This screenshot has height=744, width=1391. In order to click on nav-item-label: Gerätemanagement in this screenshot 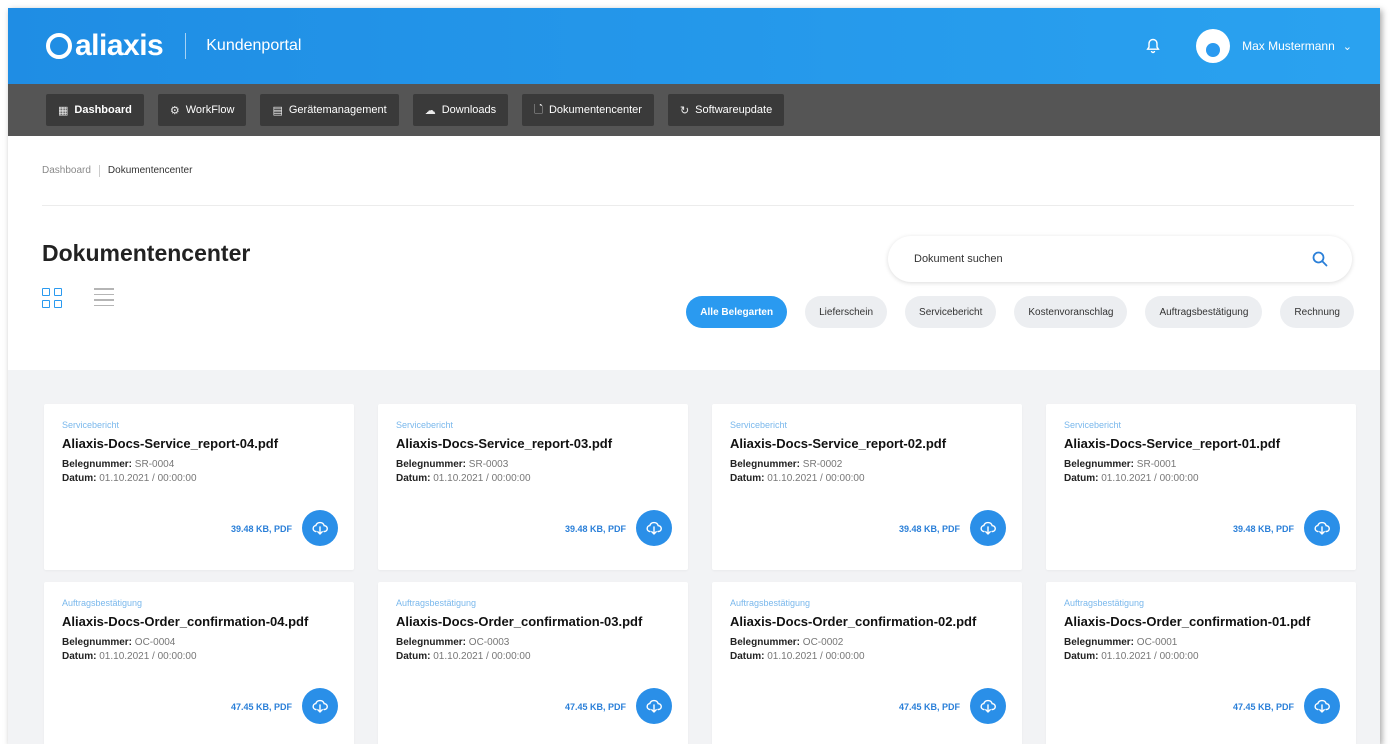, I will do `click(337, 110)`.